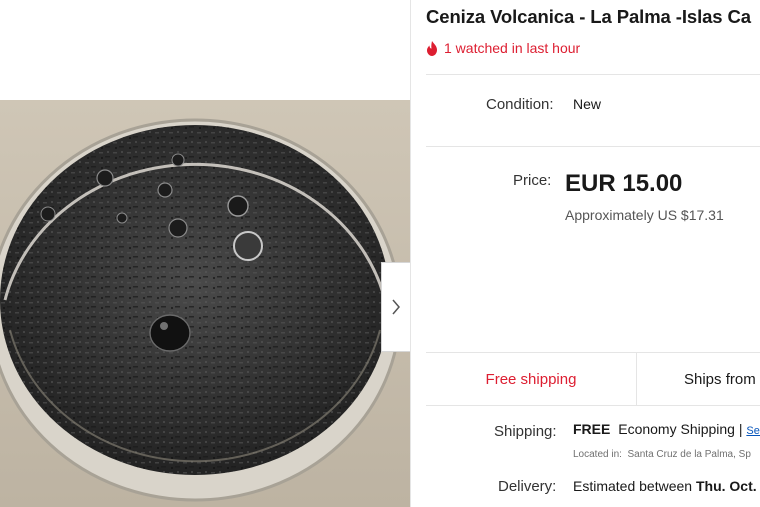 The height and width of the screenshot is (507, 760). I want to click on located-label: Located in:, so click(597, 454).